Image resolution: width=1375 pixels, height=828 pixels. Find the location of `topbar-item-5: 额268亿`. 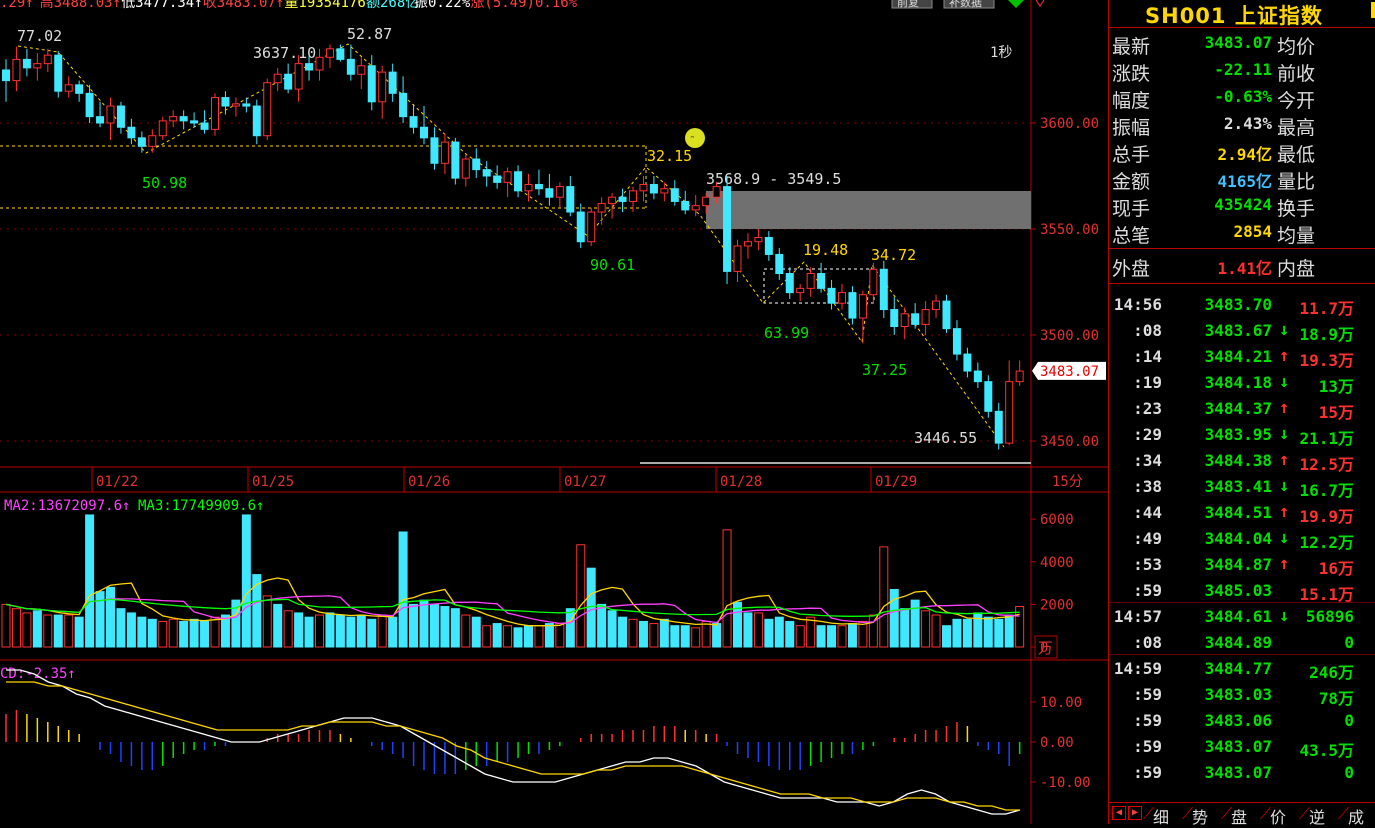

topbar-item-5: 额268亿 is located at coordinates (392, 5).